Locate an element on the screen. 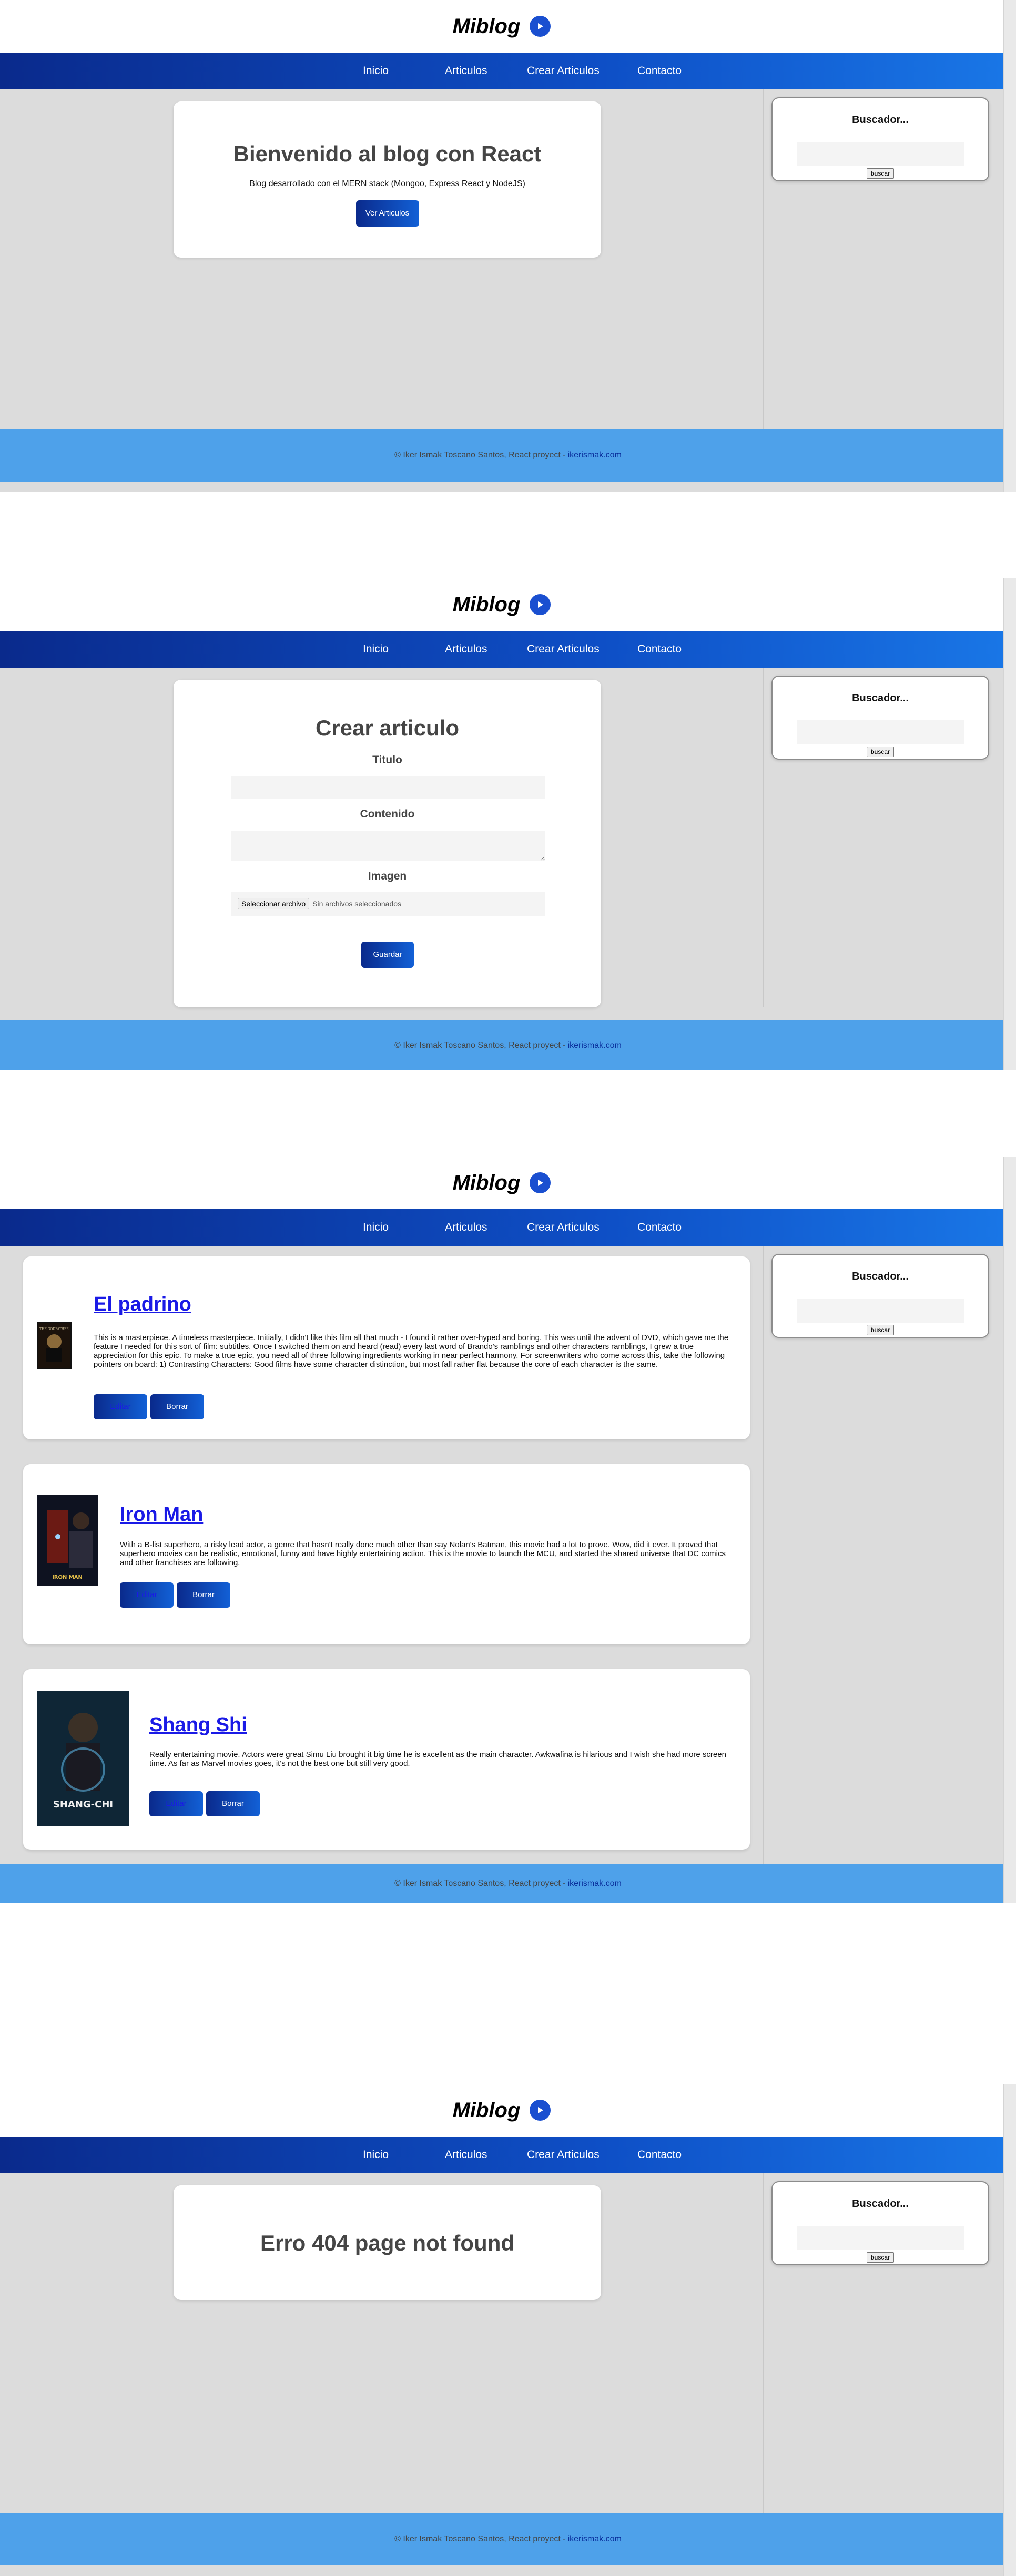  label-titulo: Titulo is located at coordinates (387, 760).